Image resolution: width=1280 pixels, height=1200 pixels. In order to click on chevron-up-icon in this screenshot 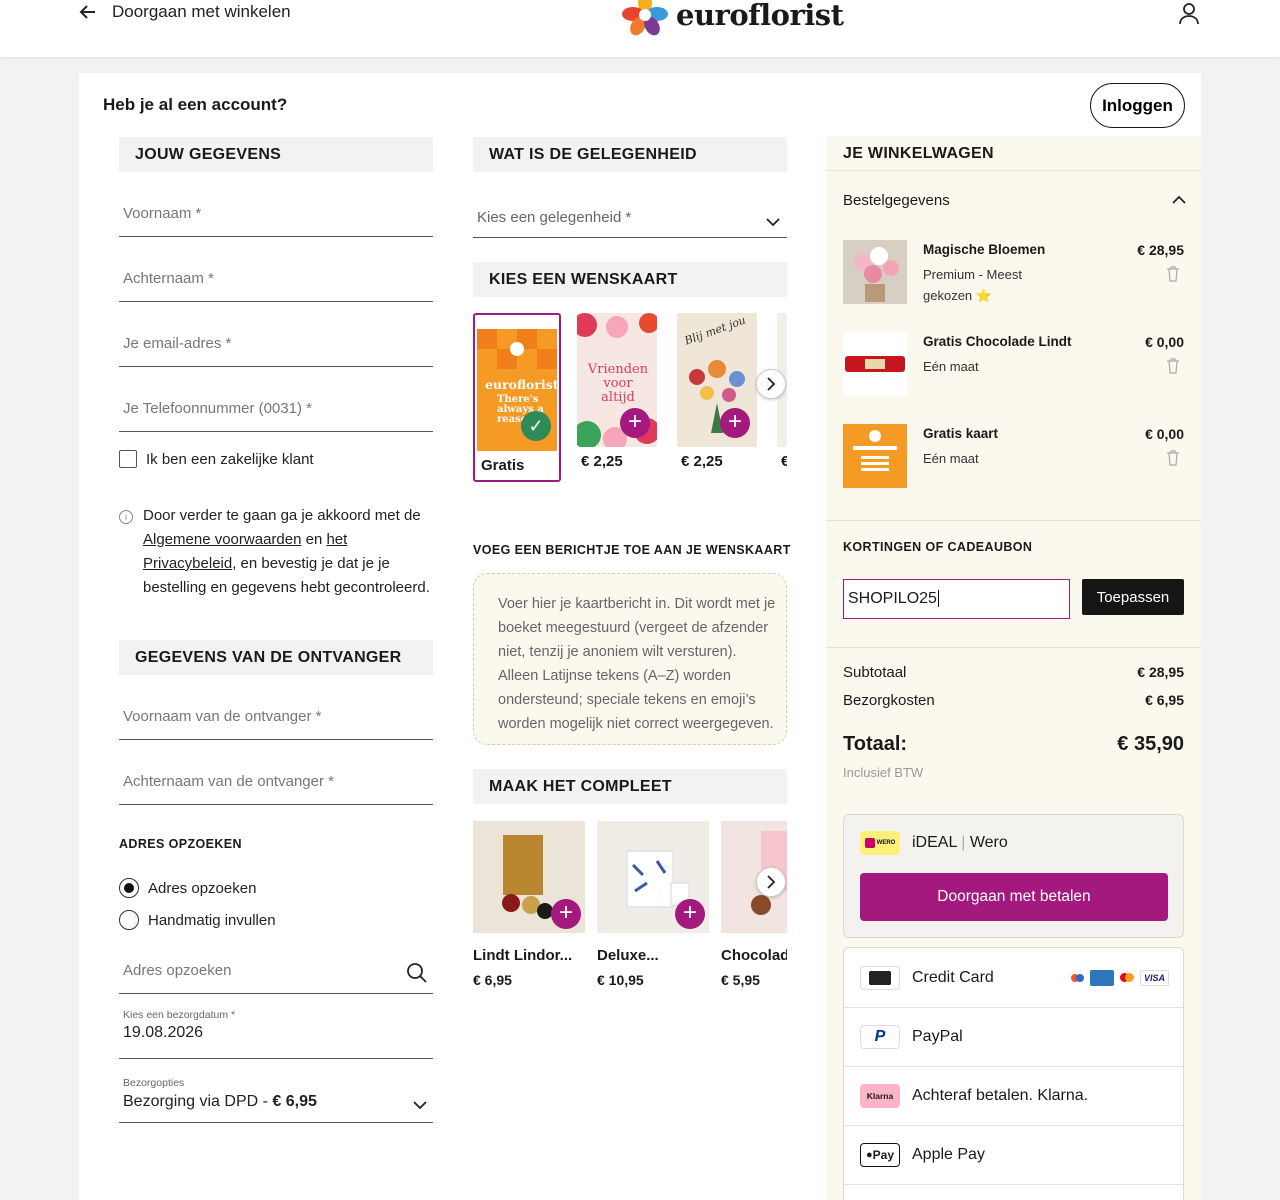, I will do `click(1179, 200)`.